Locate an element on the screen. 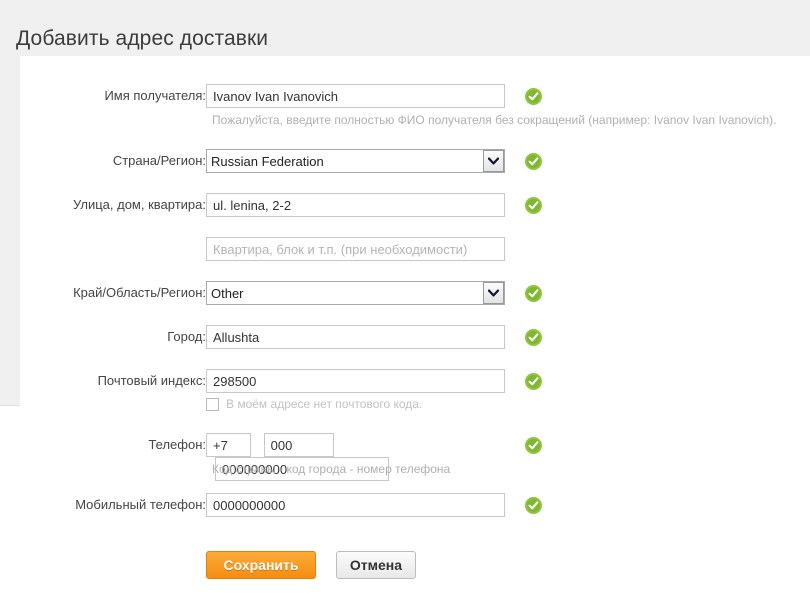 The width and height of the screenshot is (810, 612). recipient-name-valid-icon is located at coordinates (533, 96).